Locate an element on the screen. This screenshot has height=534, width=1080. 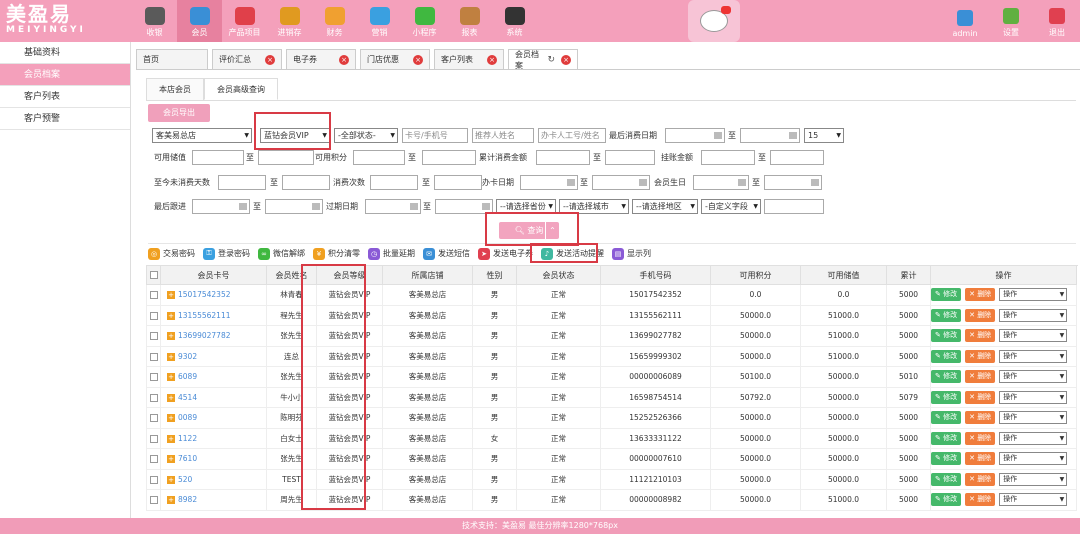
card-phone-input: 卡号/手机号 is located at coordinates (435, 135).